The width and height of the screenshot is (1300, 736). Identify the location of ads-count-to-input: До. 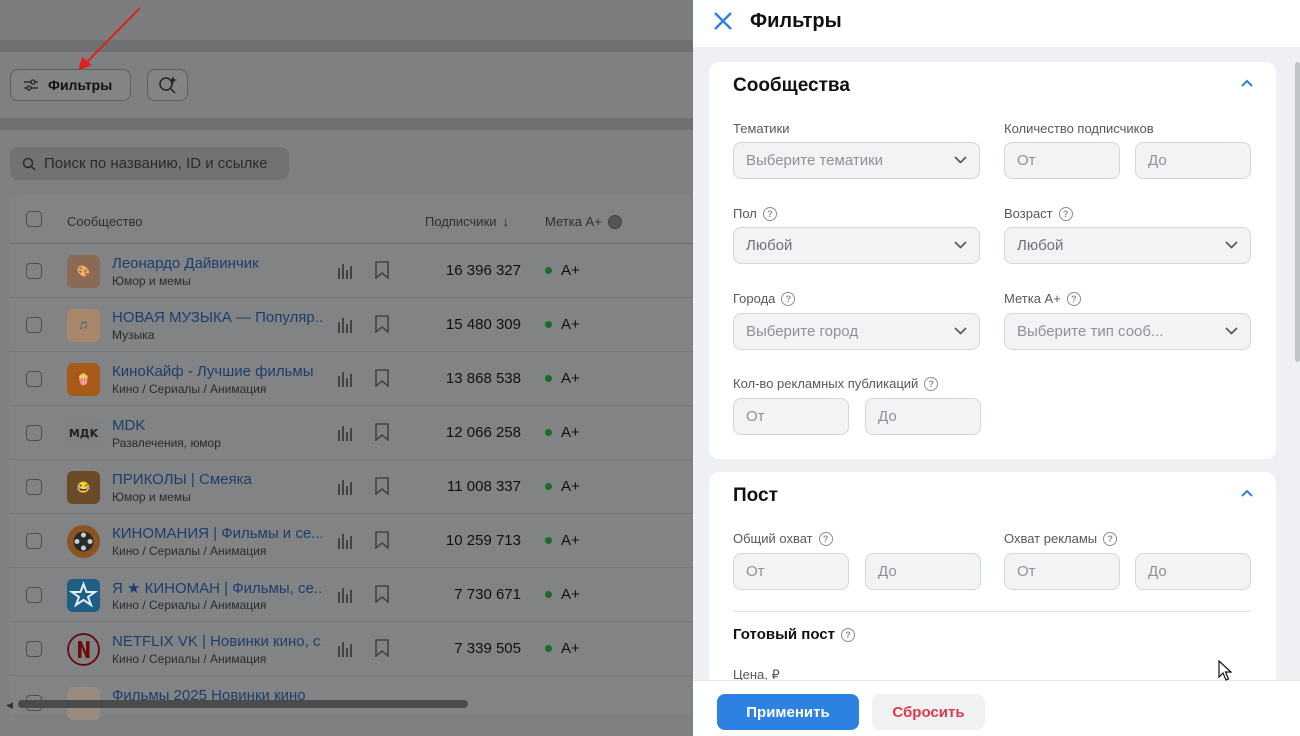
(923, 416).